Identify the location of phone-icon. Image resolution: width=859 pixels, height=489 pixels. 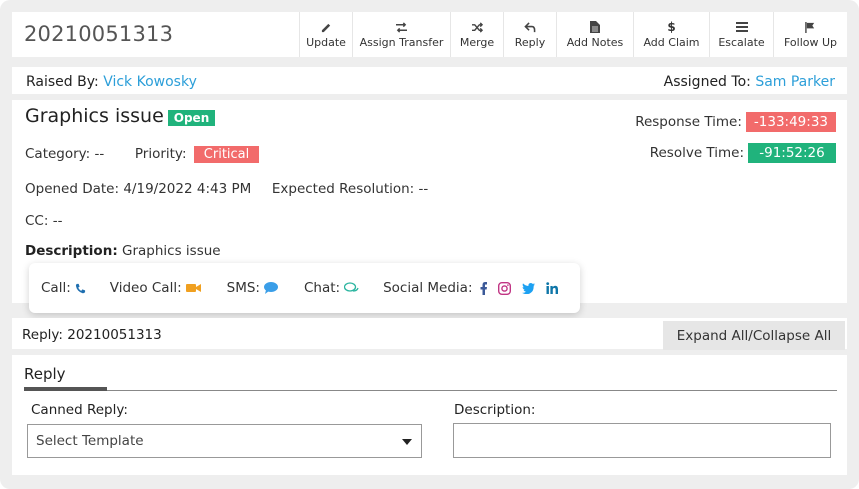
(80, 288).